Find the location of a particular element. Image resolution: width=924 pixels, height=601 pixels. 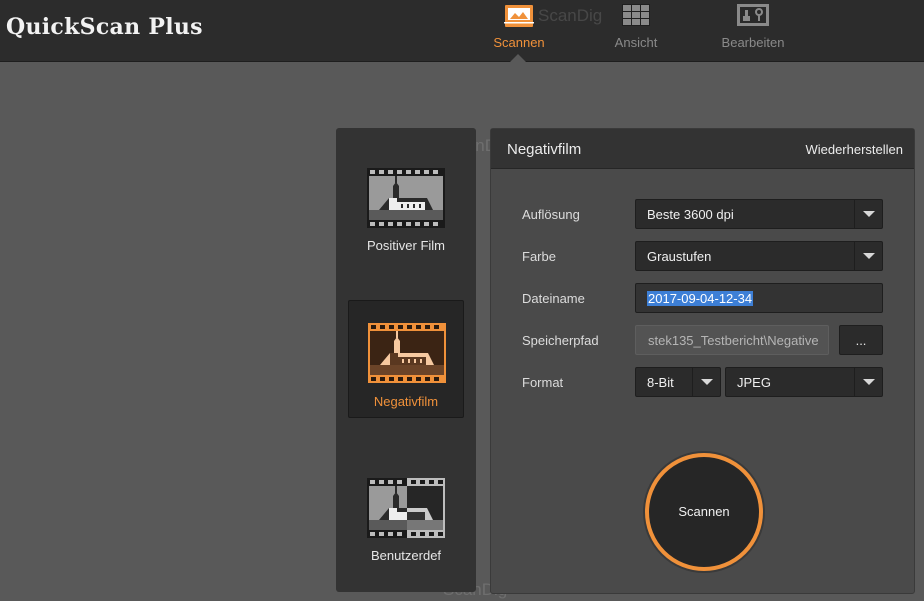

format-label: Format is located at coordinates (543, 382).